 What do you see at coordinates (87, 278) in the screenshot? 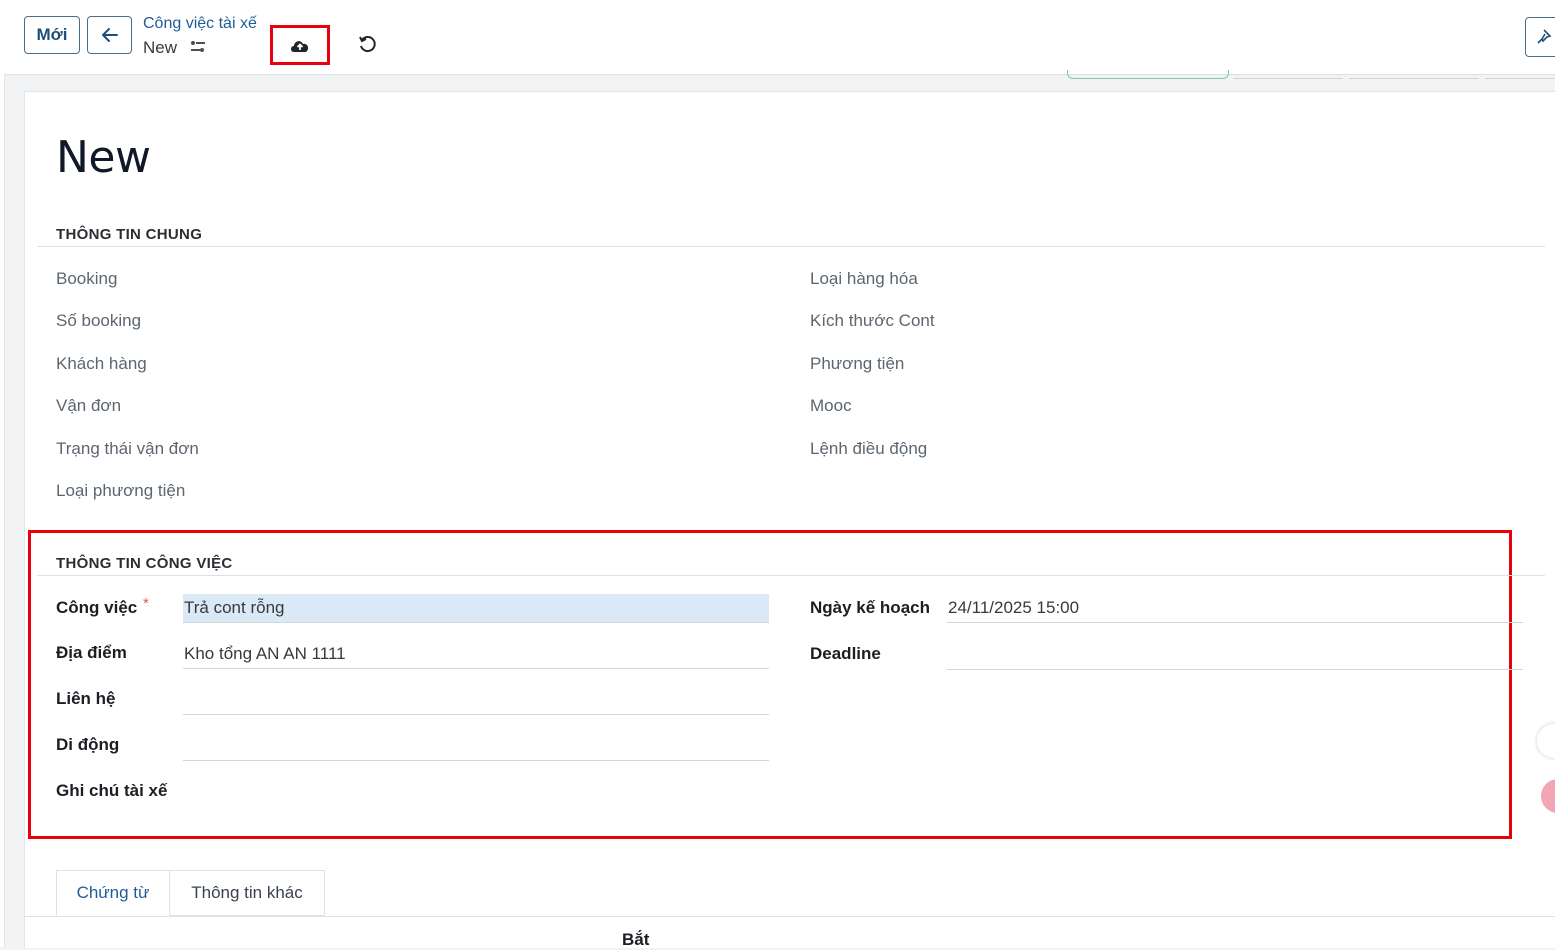
I see `label-booking: Booking` at bounding box center [87, 278].